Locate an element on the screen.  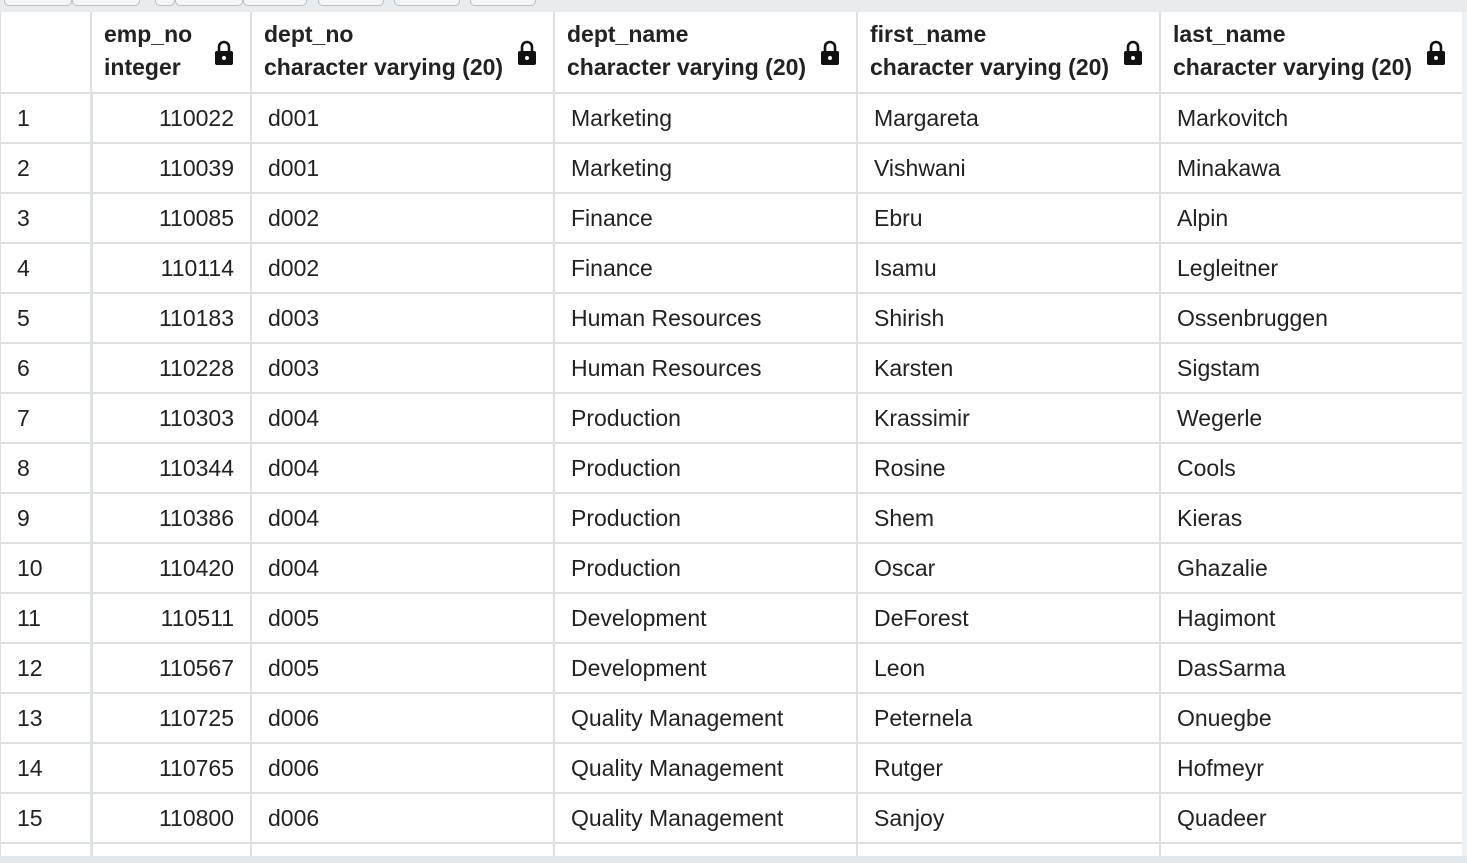
row-number: 13 is located at coordinates (47, 718).